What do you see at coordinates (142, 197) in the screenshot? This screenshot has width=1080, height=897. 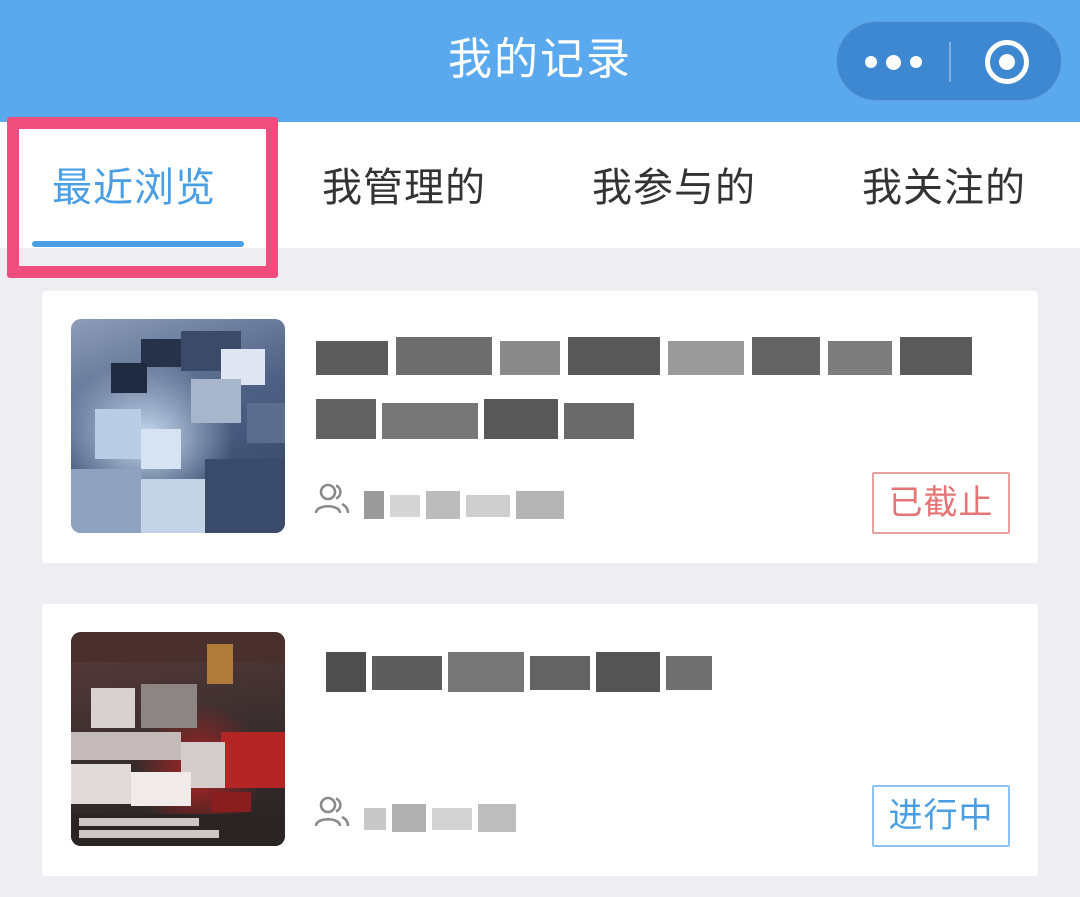 I see `annotation-highlight-box` at bounding box center [142, 197].